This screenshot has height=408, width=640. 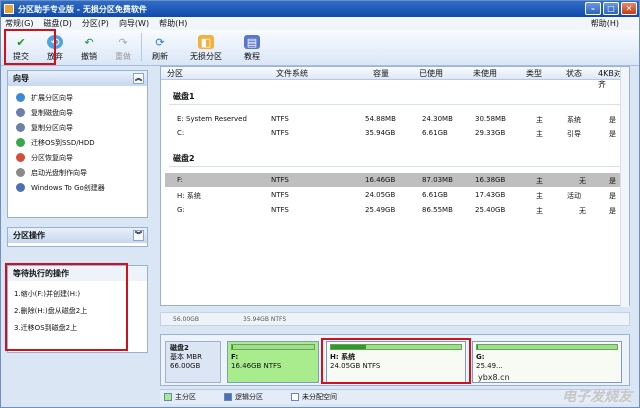 I want to click on refresh-label: 刷新, so click(x=160, y=56).